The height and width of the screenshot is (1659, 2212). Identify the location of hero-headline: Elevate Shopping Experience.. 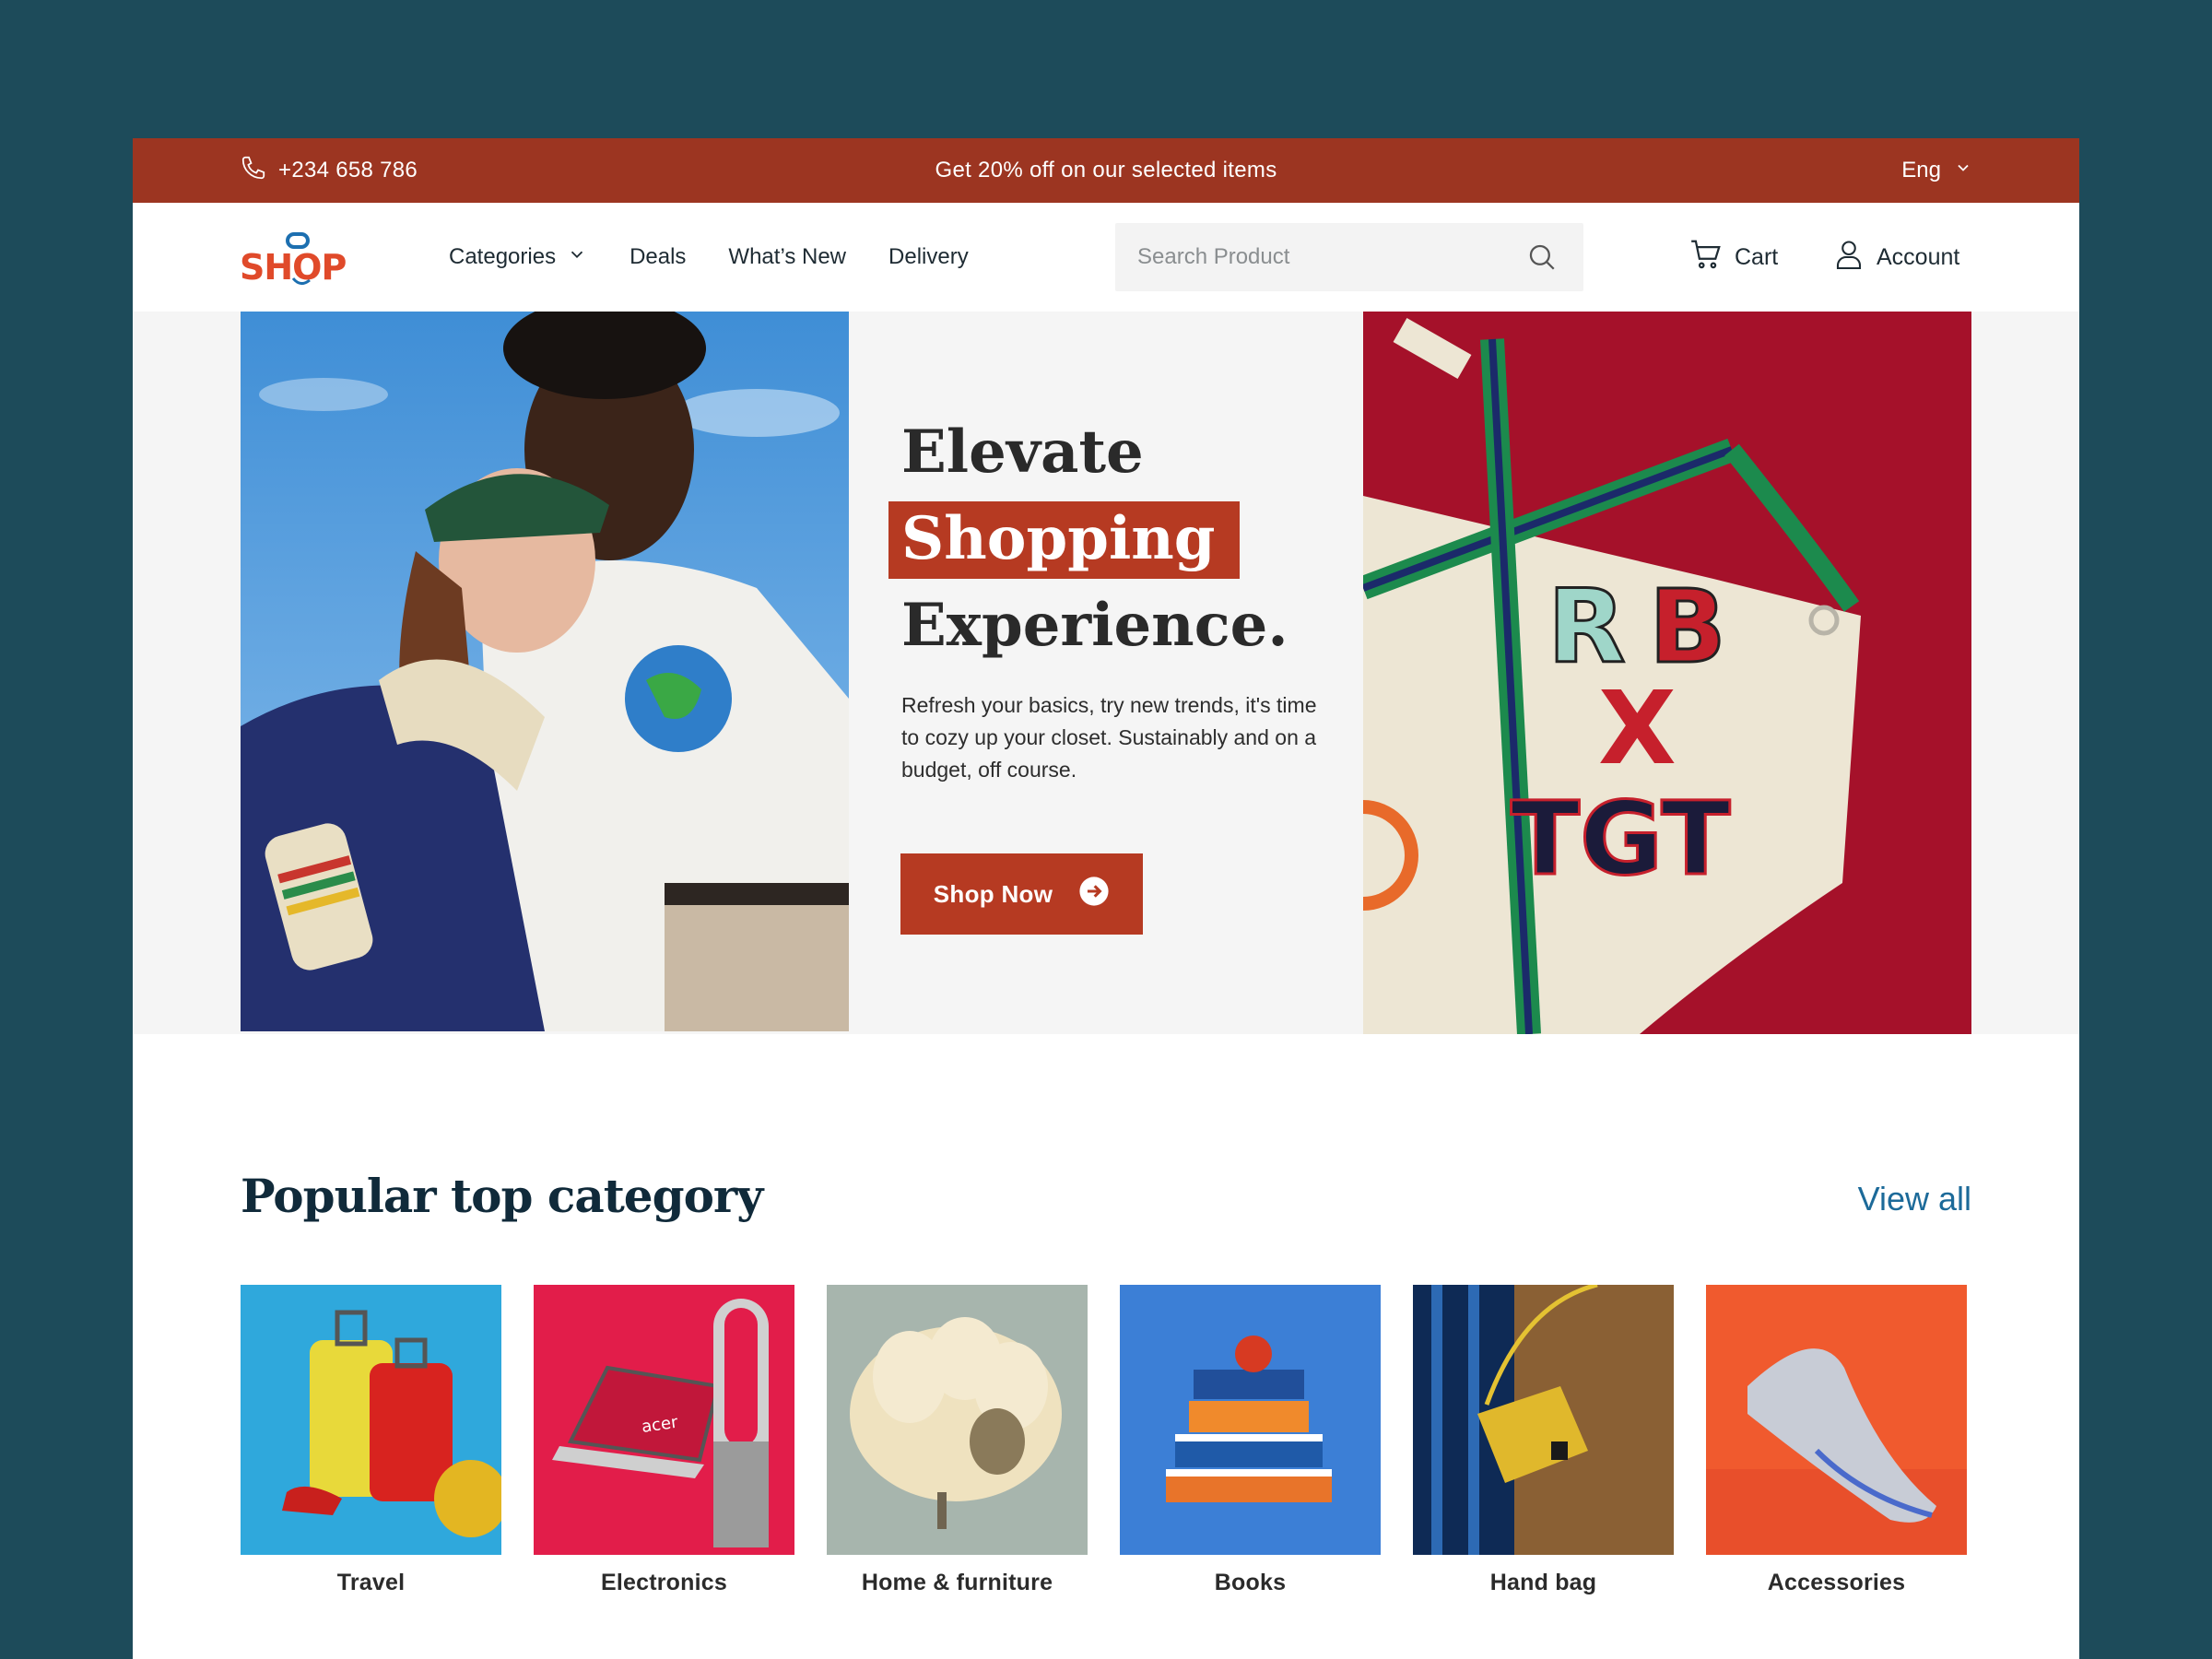
(1088, 539).